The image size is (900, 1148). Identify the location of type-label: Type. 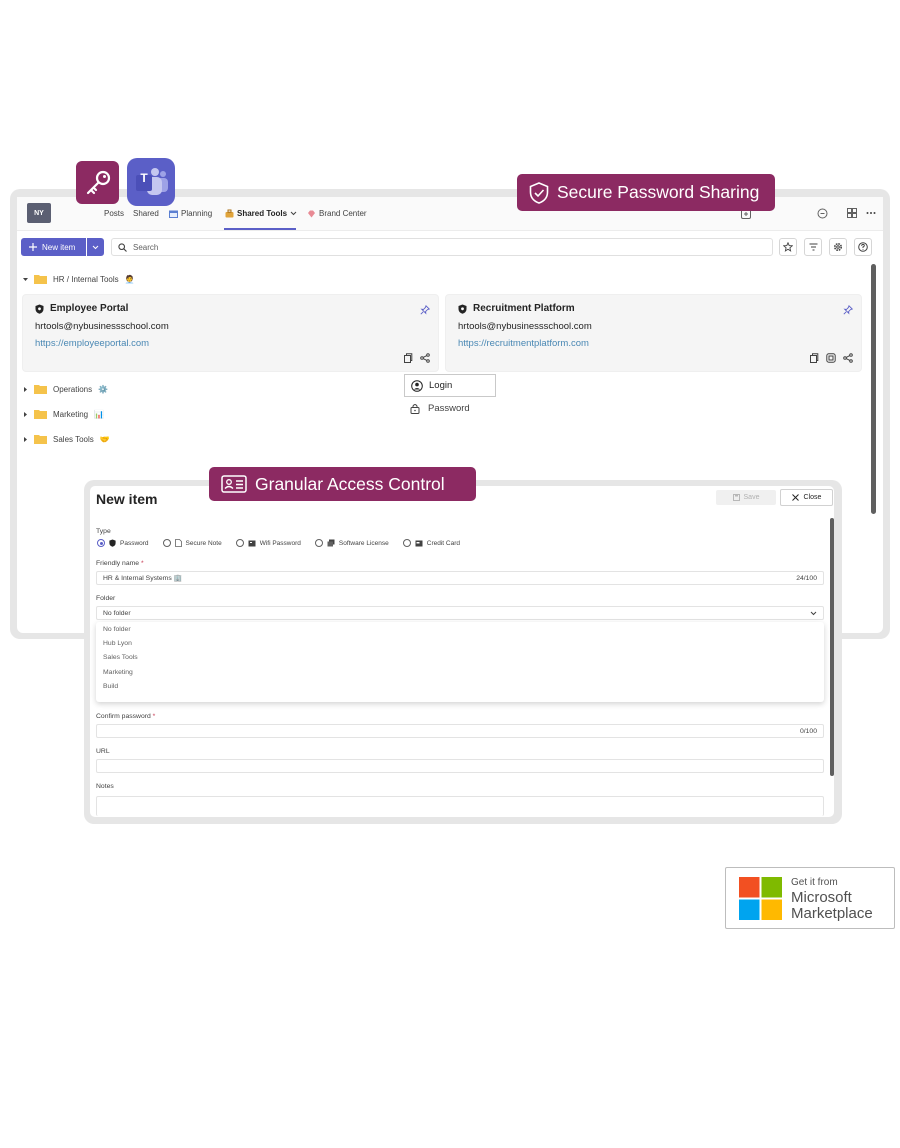
(103, 531).